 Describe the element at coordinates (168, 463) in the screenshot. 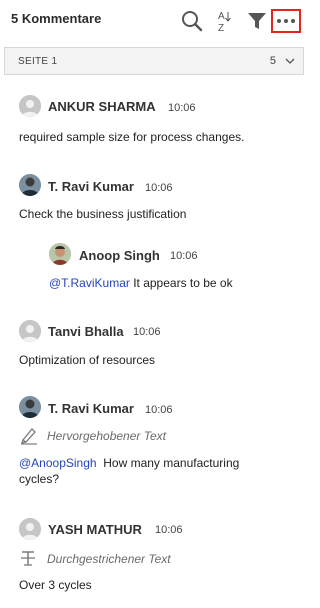

I see `comment-text-line1: How many manufacturing` at that location.